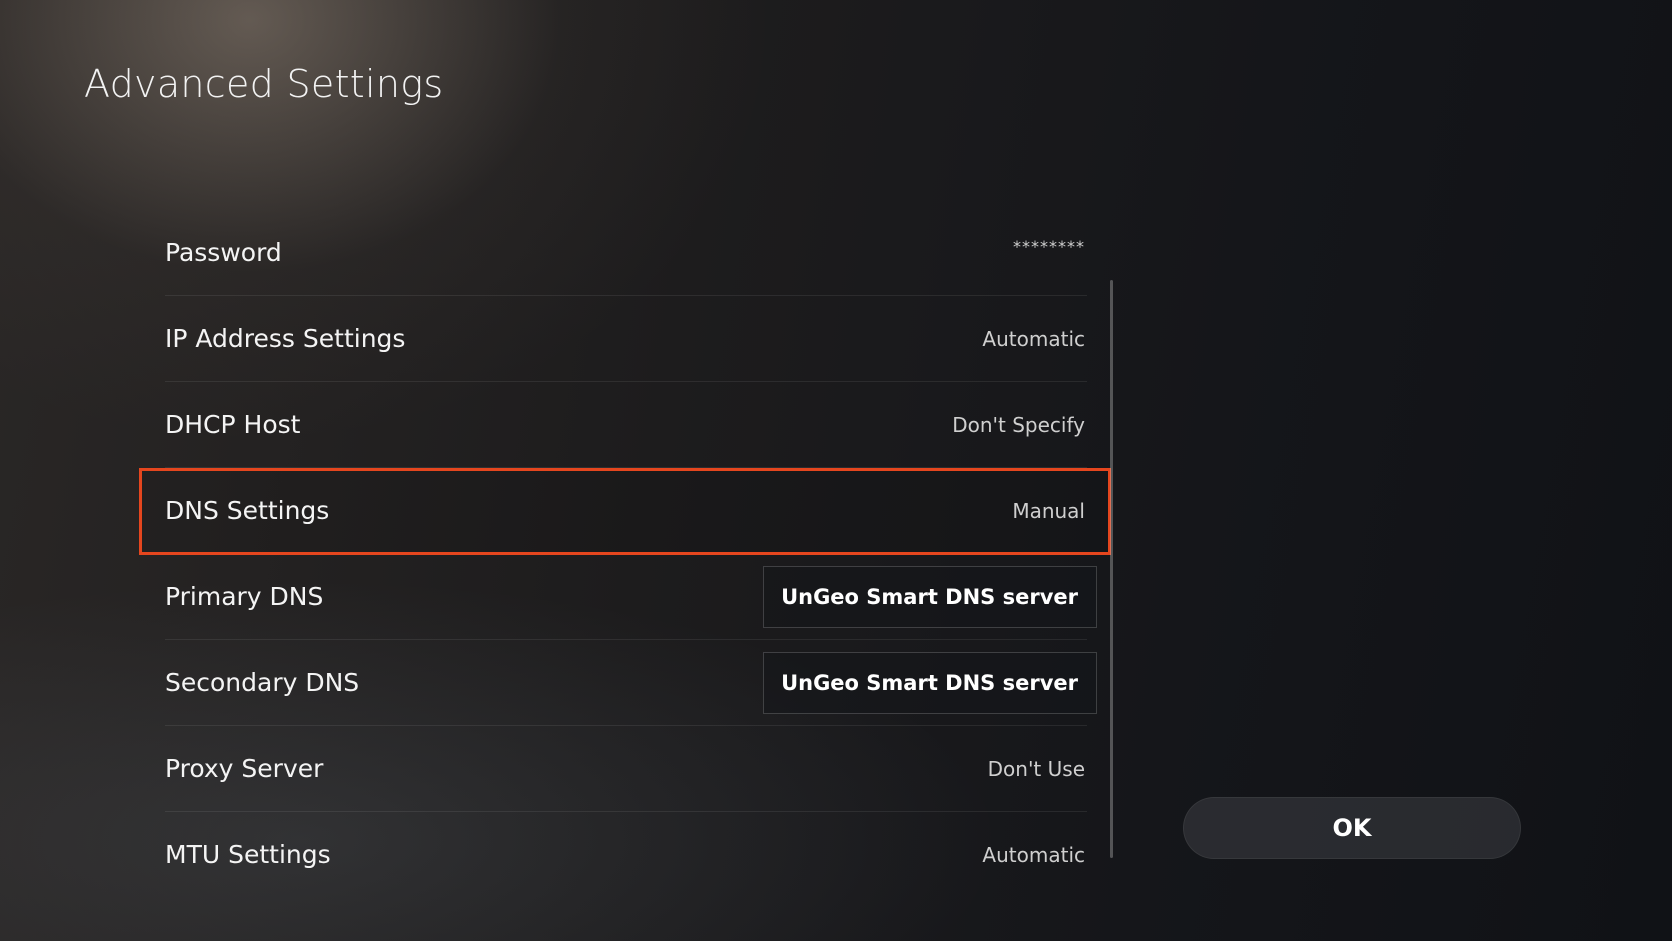 This screenshot has width=1672, height=941. Describe the element at coordinates (626, 769) in the screenshot. I see `setting-row-proxy-server: Proxy Server Don't Use` at that location.